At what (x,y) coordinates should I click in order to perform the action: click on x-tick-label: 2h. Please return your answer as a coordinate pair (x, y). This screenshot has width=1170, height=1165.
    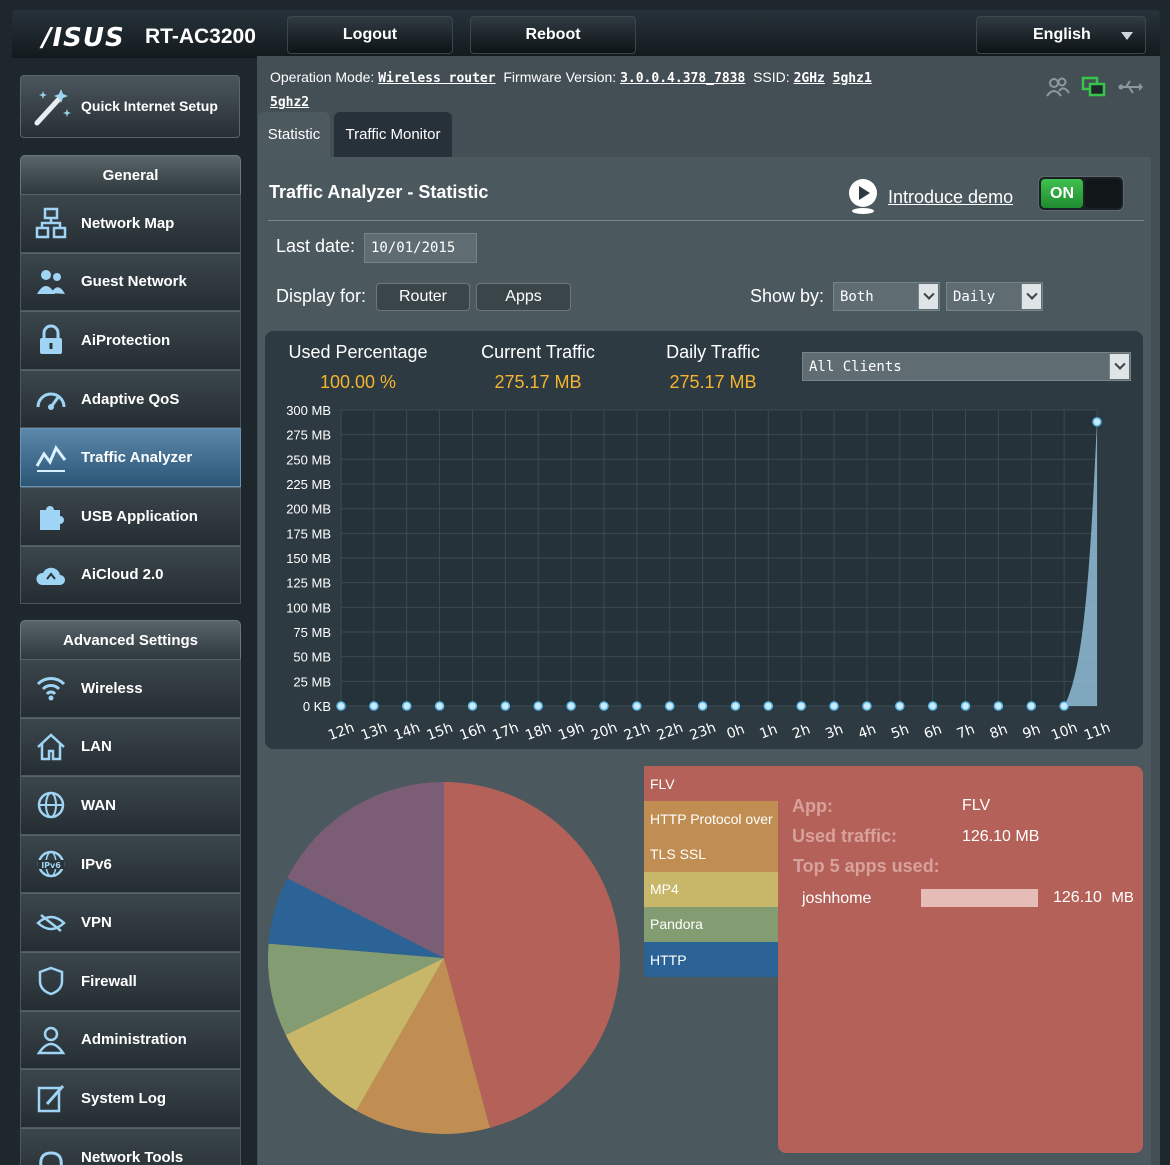
    Looking at the image, I should click on (801, 731).